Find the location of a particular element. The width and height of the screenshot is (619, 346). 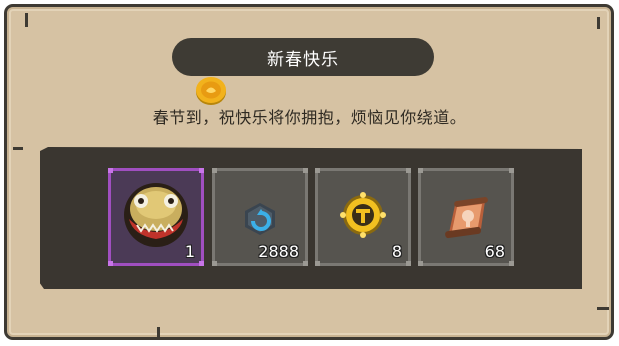

gold-coin-icon is located at coordinates (211, 91).